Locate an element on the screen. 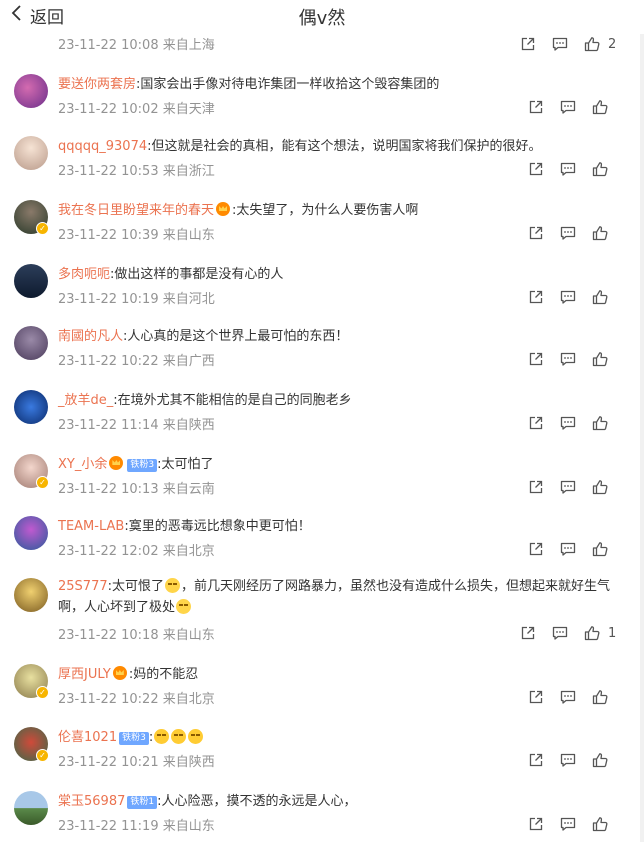 This screenshot has width=644, height=853. comment-body: :但这就是社会的真相，能有这个想法，说明国家将我们保护的很好。 is located at coordinates (344, 146).